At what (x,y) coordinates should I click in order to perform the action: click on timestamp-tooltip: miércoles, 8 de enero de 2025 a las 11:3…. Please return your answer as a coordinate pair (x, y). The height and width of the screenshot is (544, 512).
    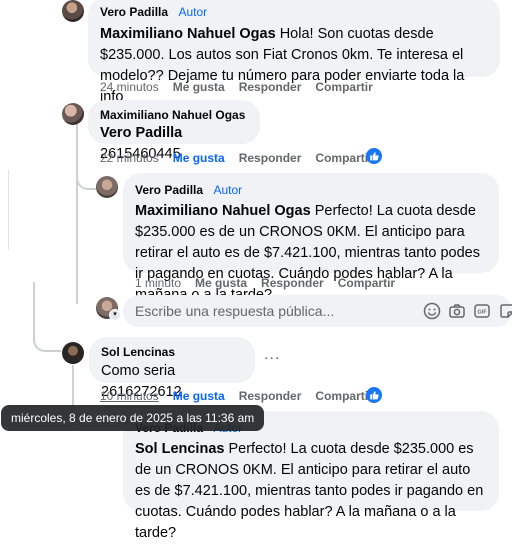
    Looking at the image, I should click on (133, 418).